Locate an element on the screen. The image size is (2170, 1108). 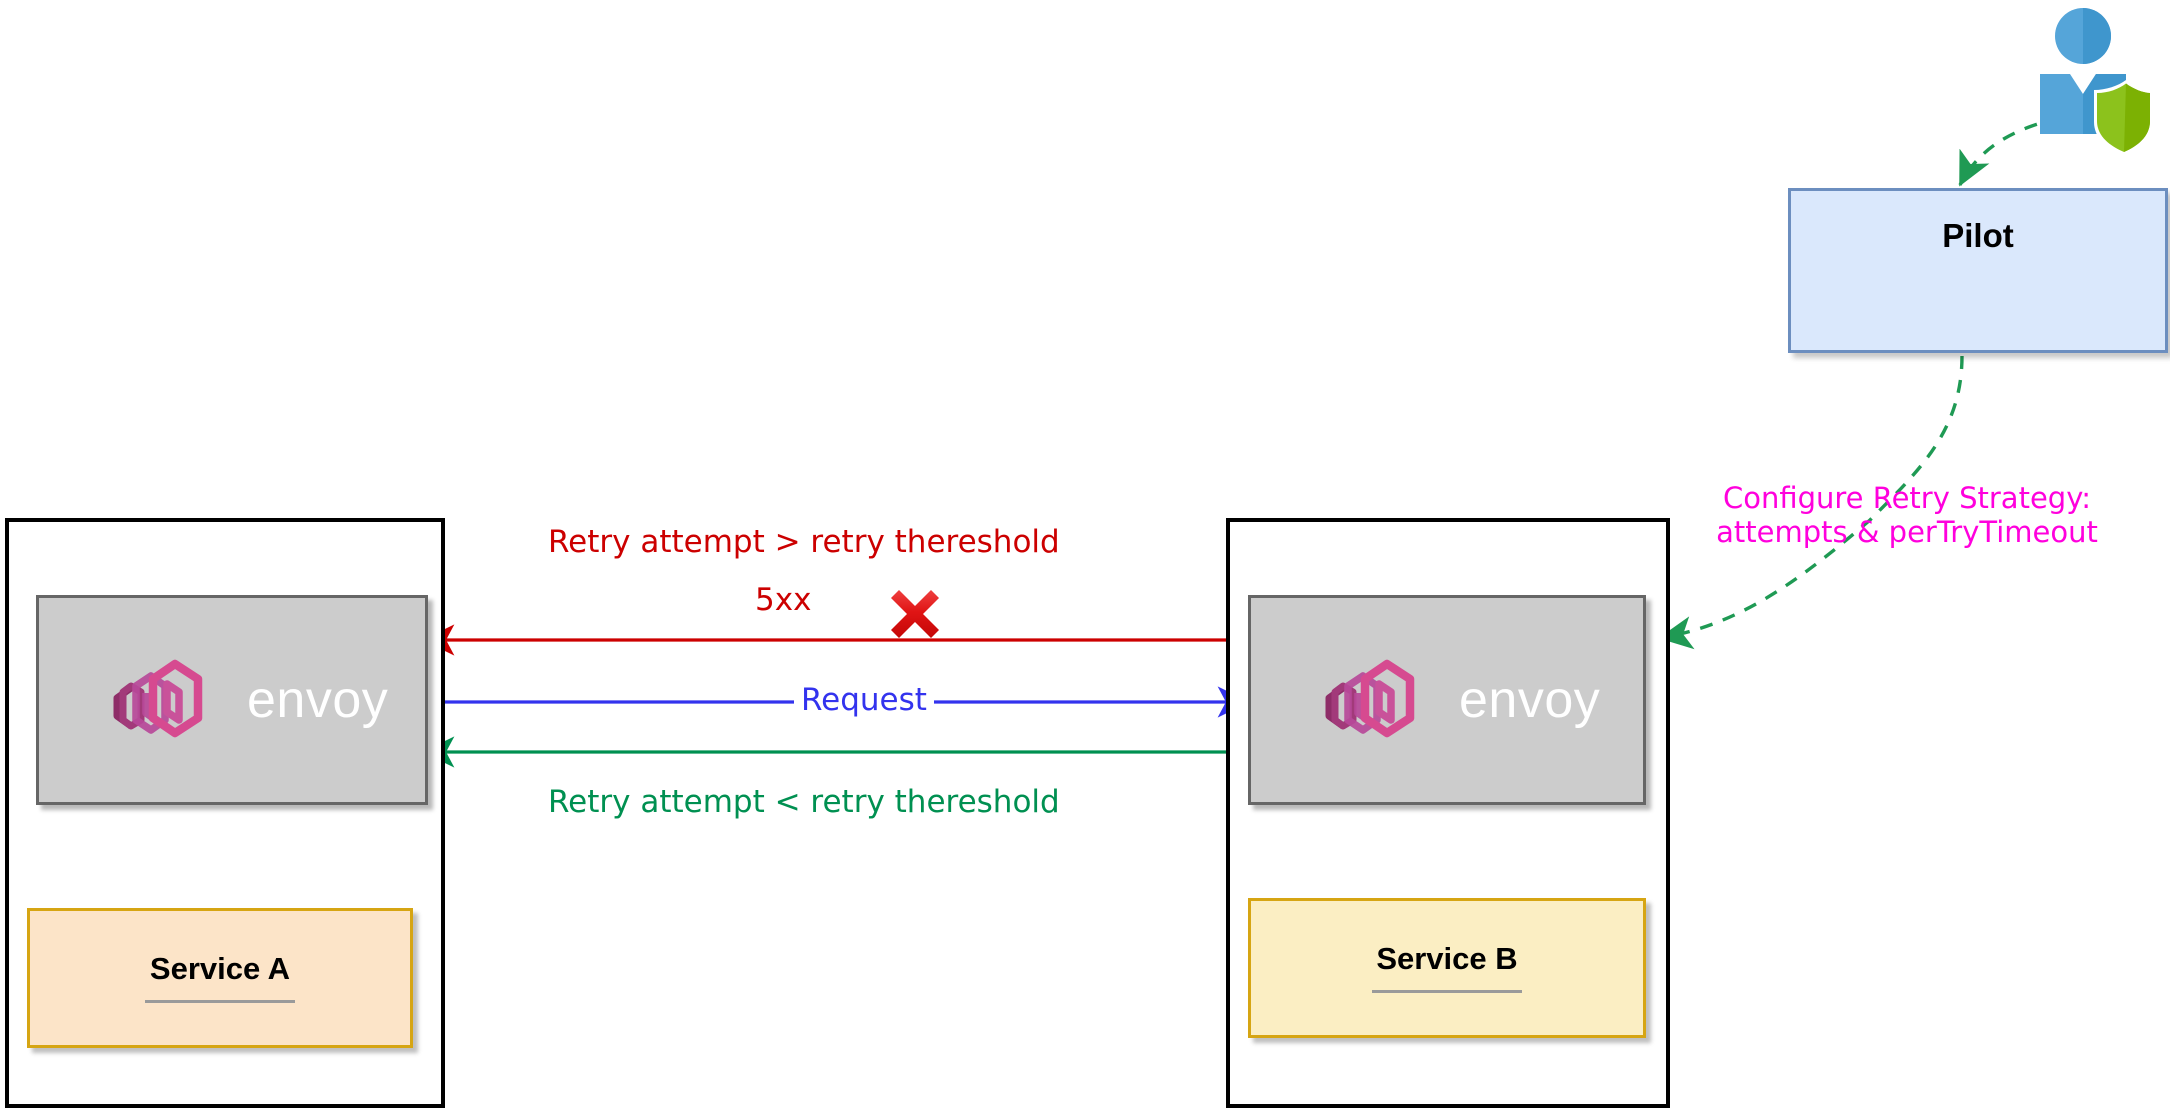
pilot-control-plane-box: Pilot is located at coordinates (1978, 270).